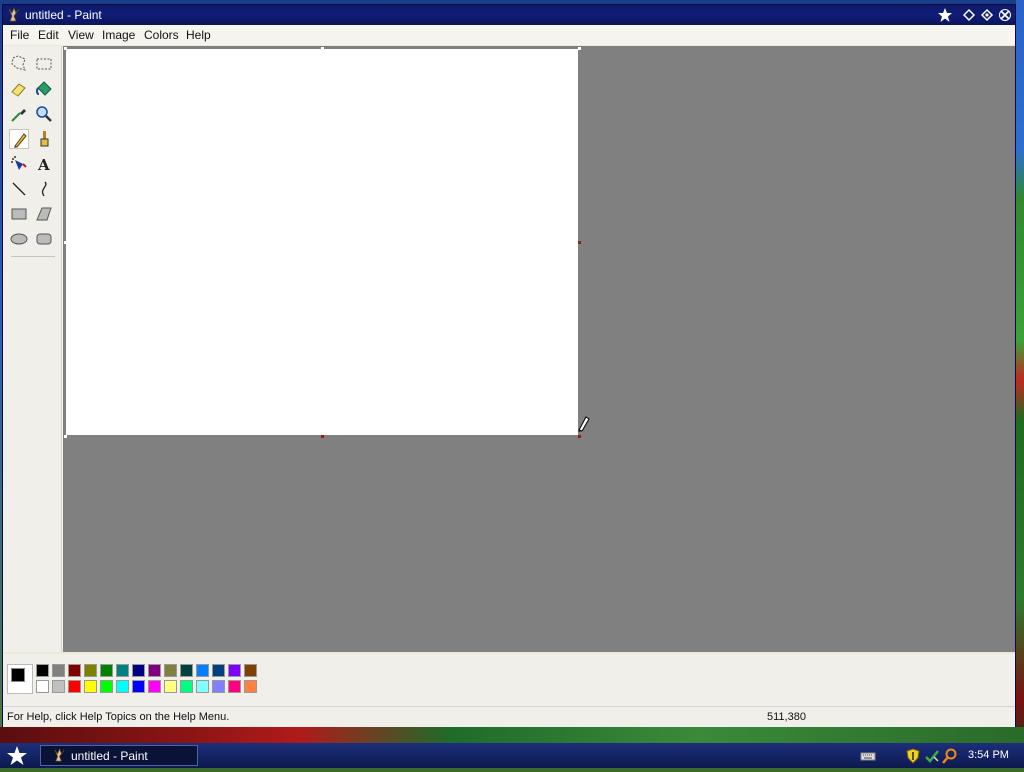 The image size is (1024, 772). What do you see at coordinates (65, 242) in the screenshot?
I see `resize-handle-w` at bounding box center [65, 242].